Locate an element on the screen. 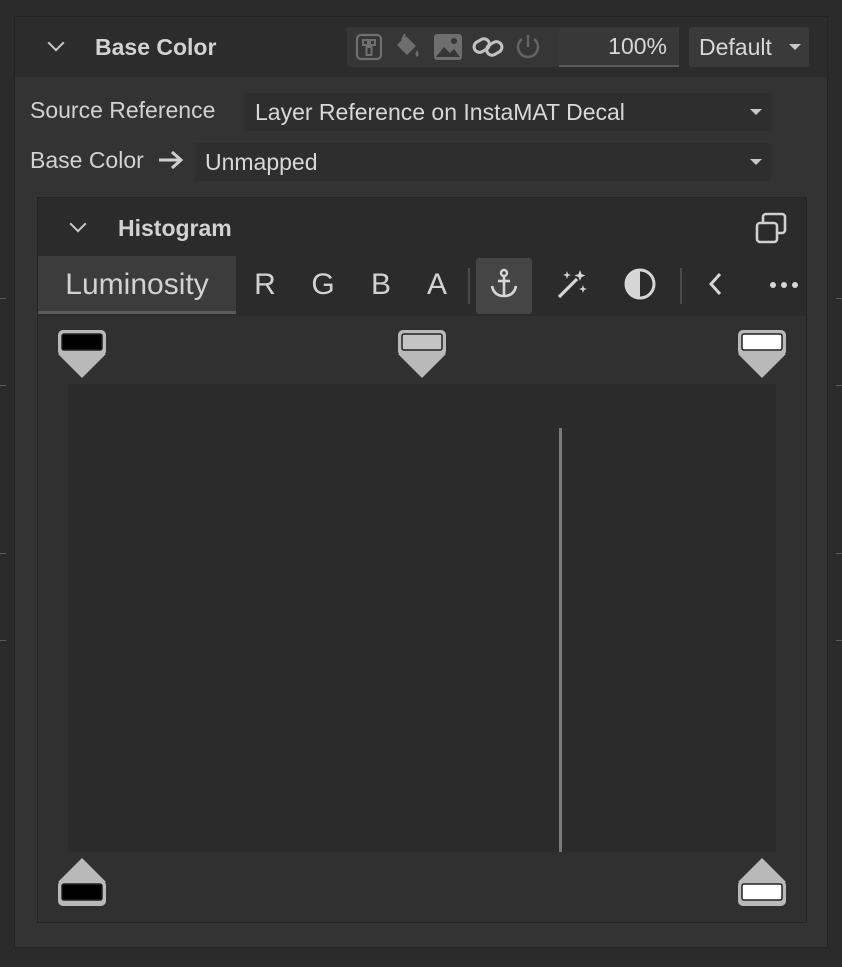  input-gray-marker is located at coordinates (422, 354).